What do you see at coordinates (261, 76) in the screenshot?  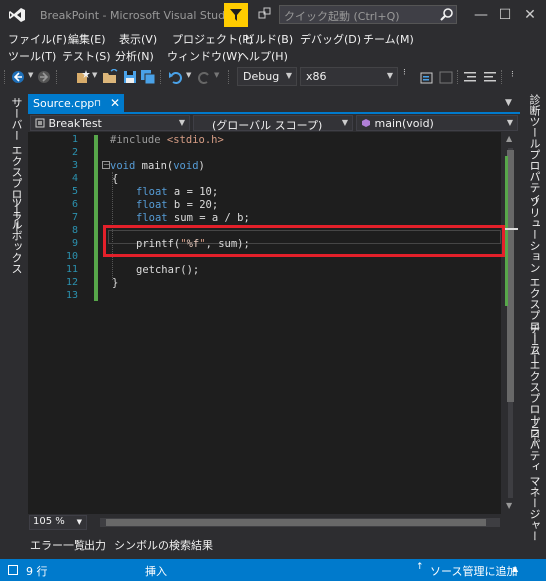 I see `solution-configuration-value: Debug` at bounding box center [261, 76].